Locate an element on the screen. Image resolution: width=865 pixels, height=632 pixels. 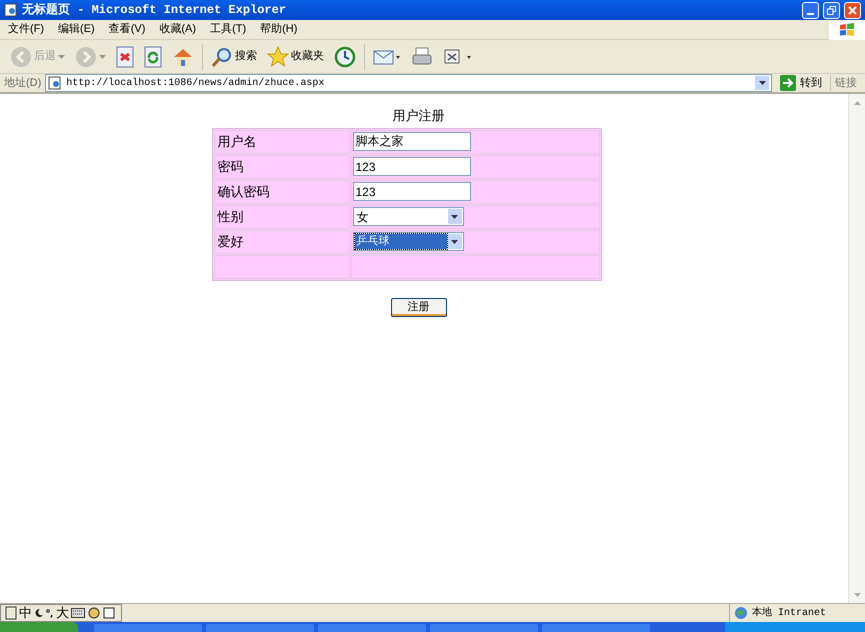
star-icon is located at coordinates (278, 57).